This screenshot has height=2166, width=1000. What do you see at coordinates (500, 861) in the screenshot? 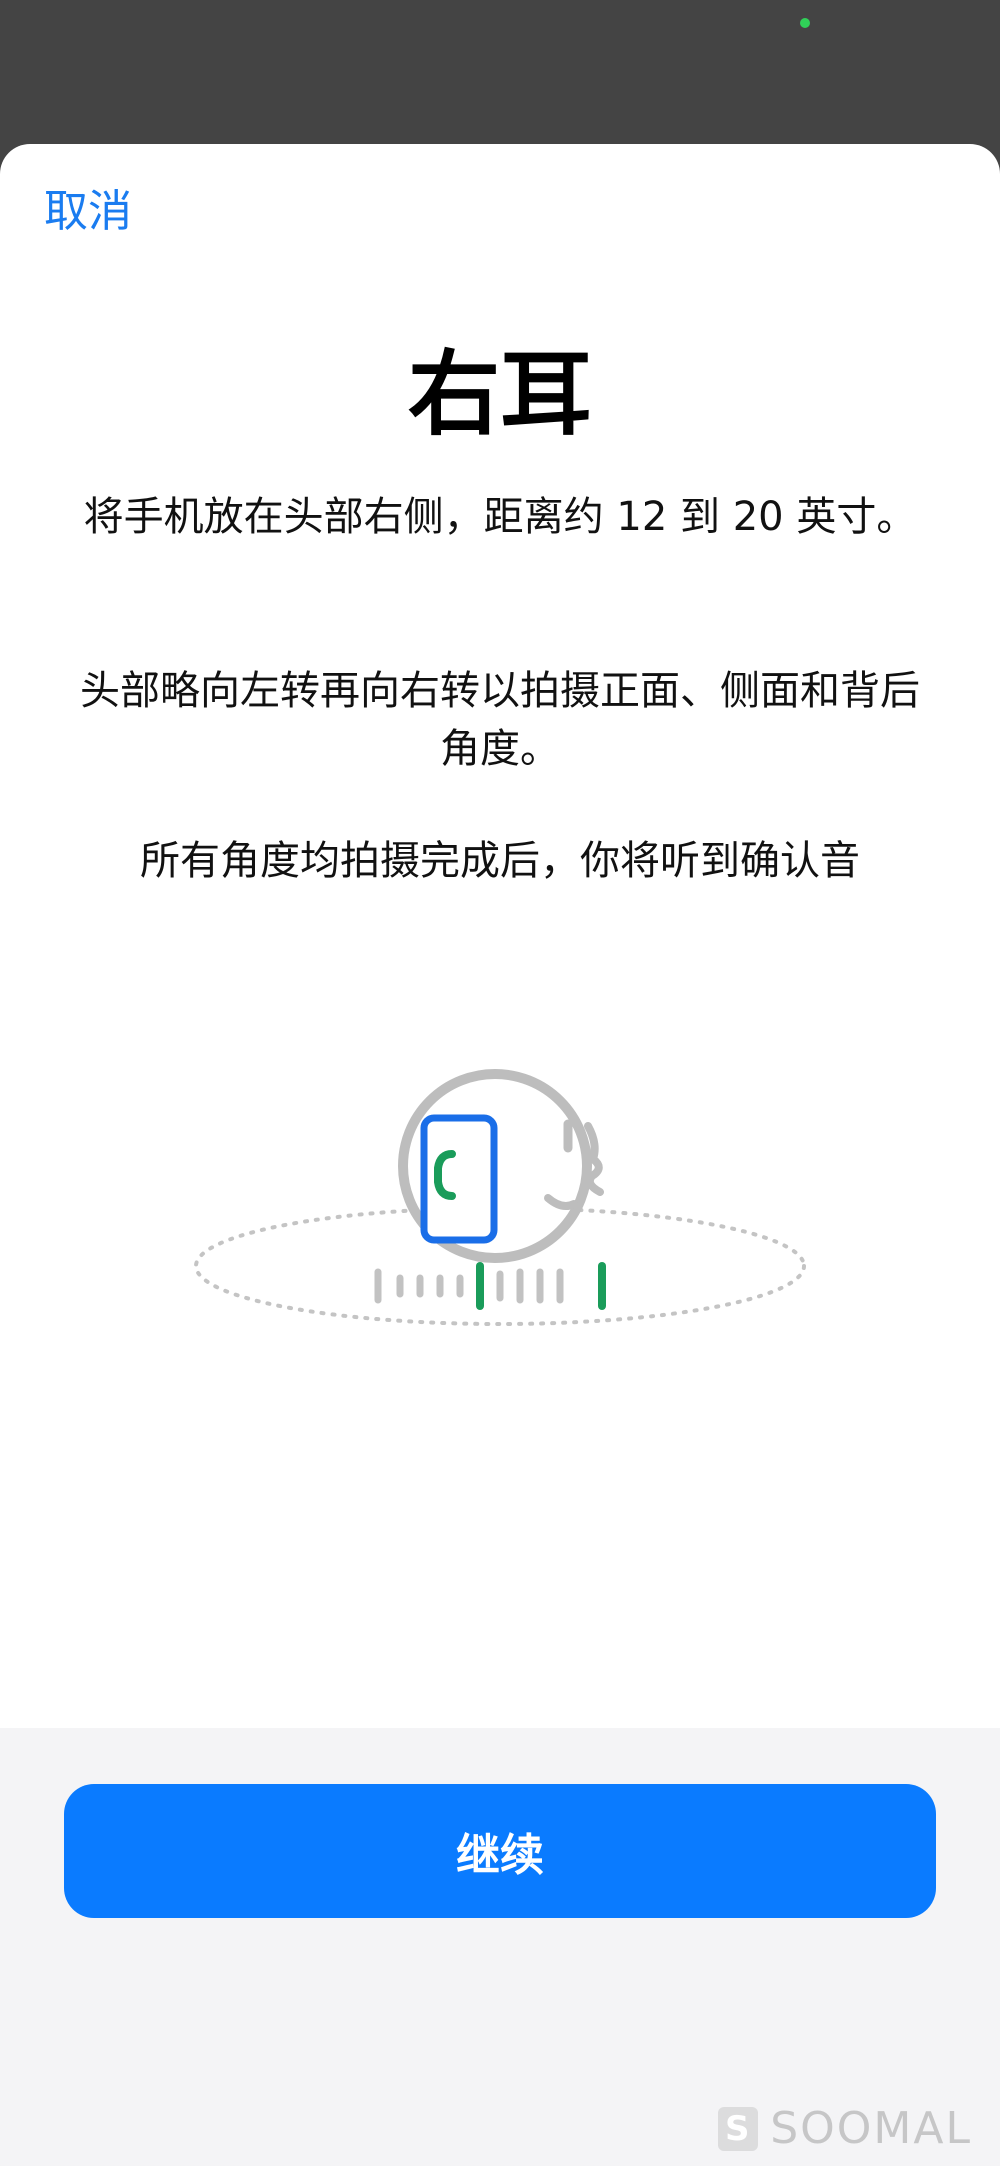
I see `instruction-confirmation: 所有角度均拍摄完成后，你将听到确认音` at bounding box center [500, 861].